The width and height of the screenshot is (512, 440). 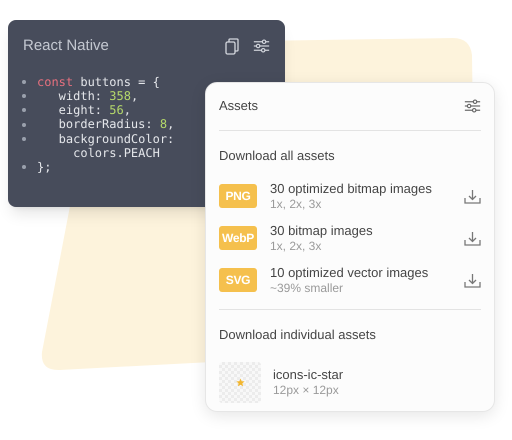 I want to click on code-line: const buttons = {, so click(x=98, y=81).